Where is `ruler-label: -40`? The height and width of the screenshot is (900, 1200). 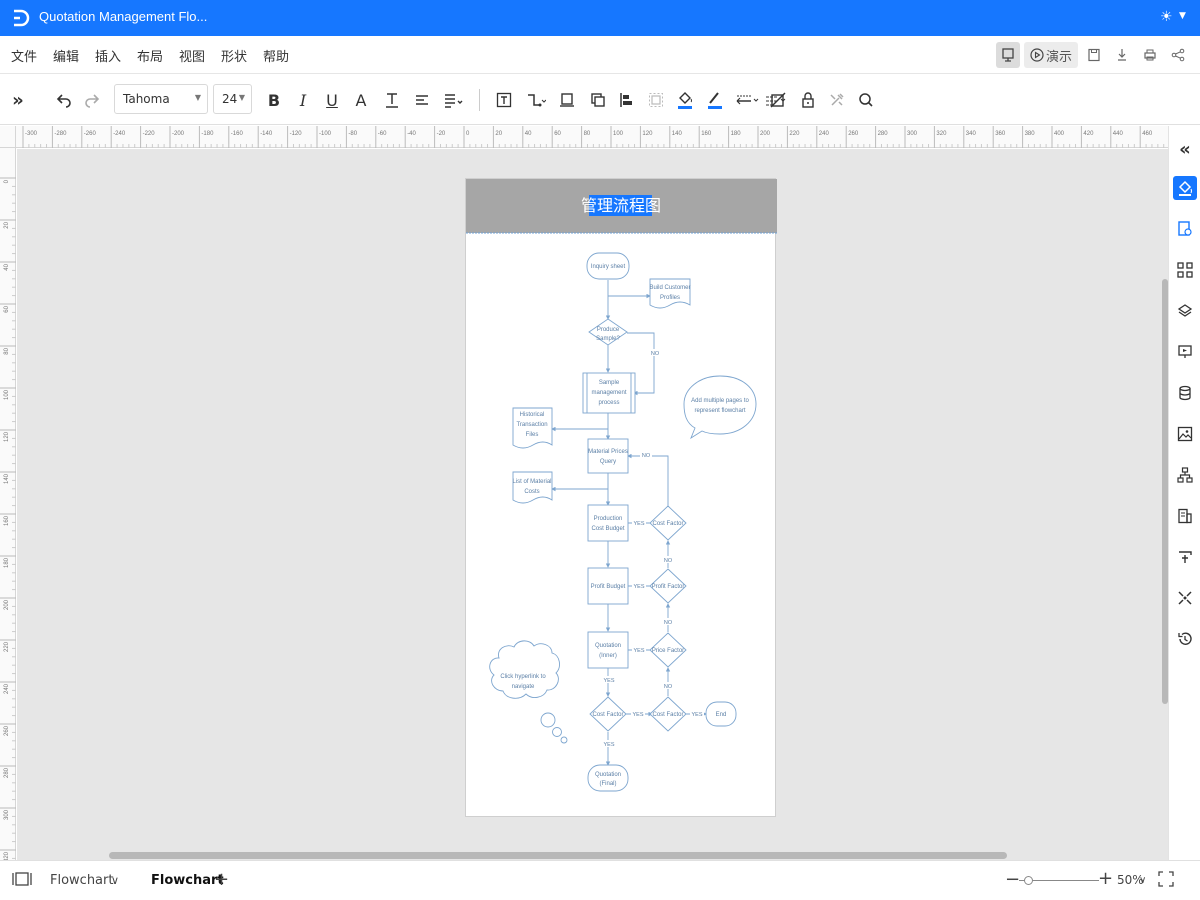
ruler-label: -40 is located at coordinates (411, 134).